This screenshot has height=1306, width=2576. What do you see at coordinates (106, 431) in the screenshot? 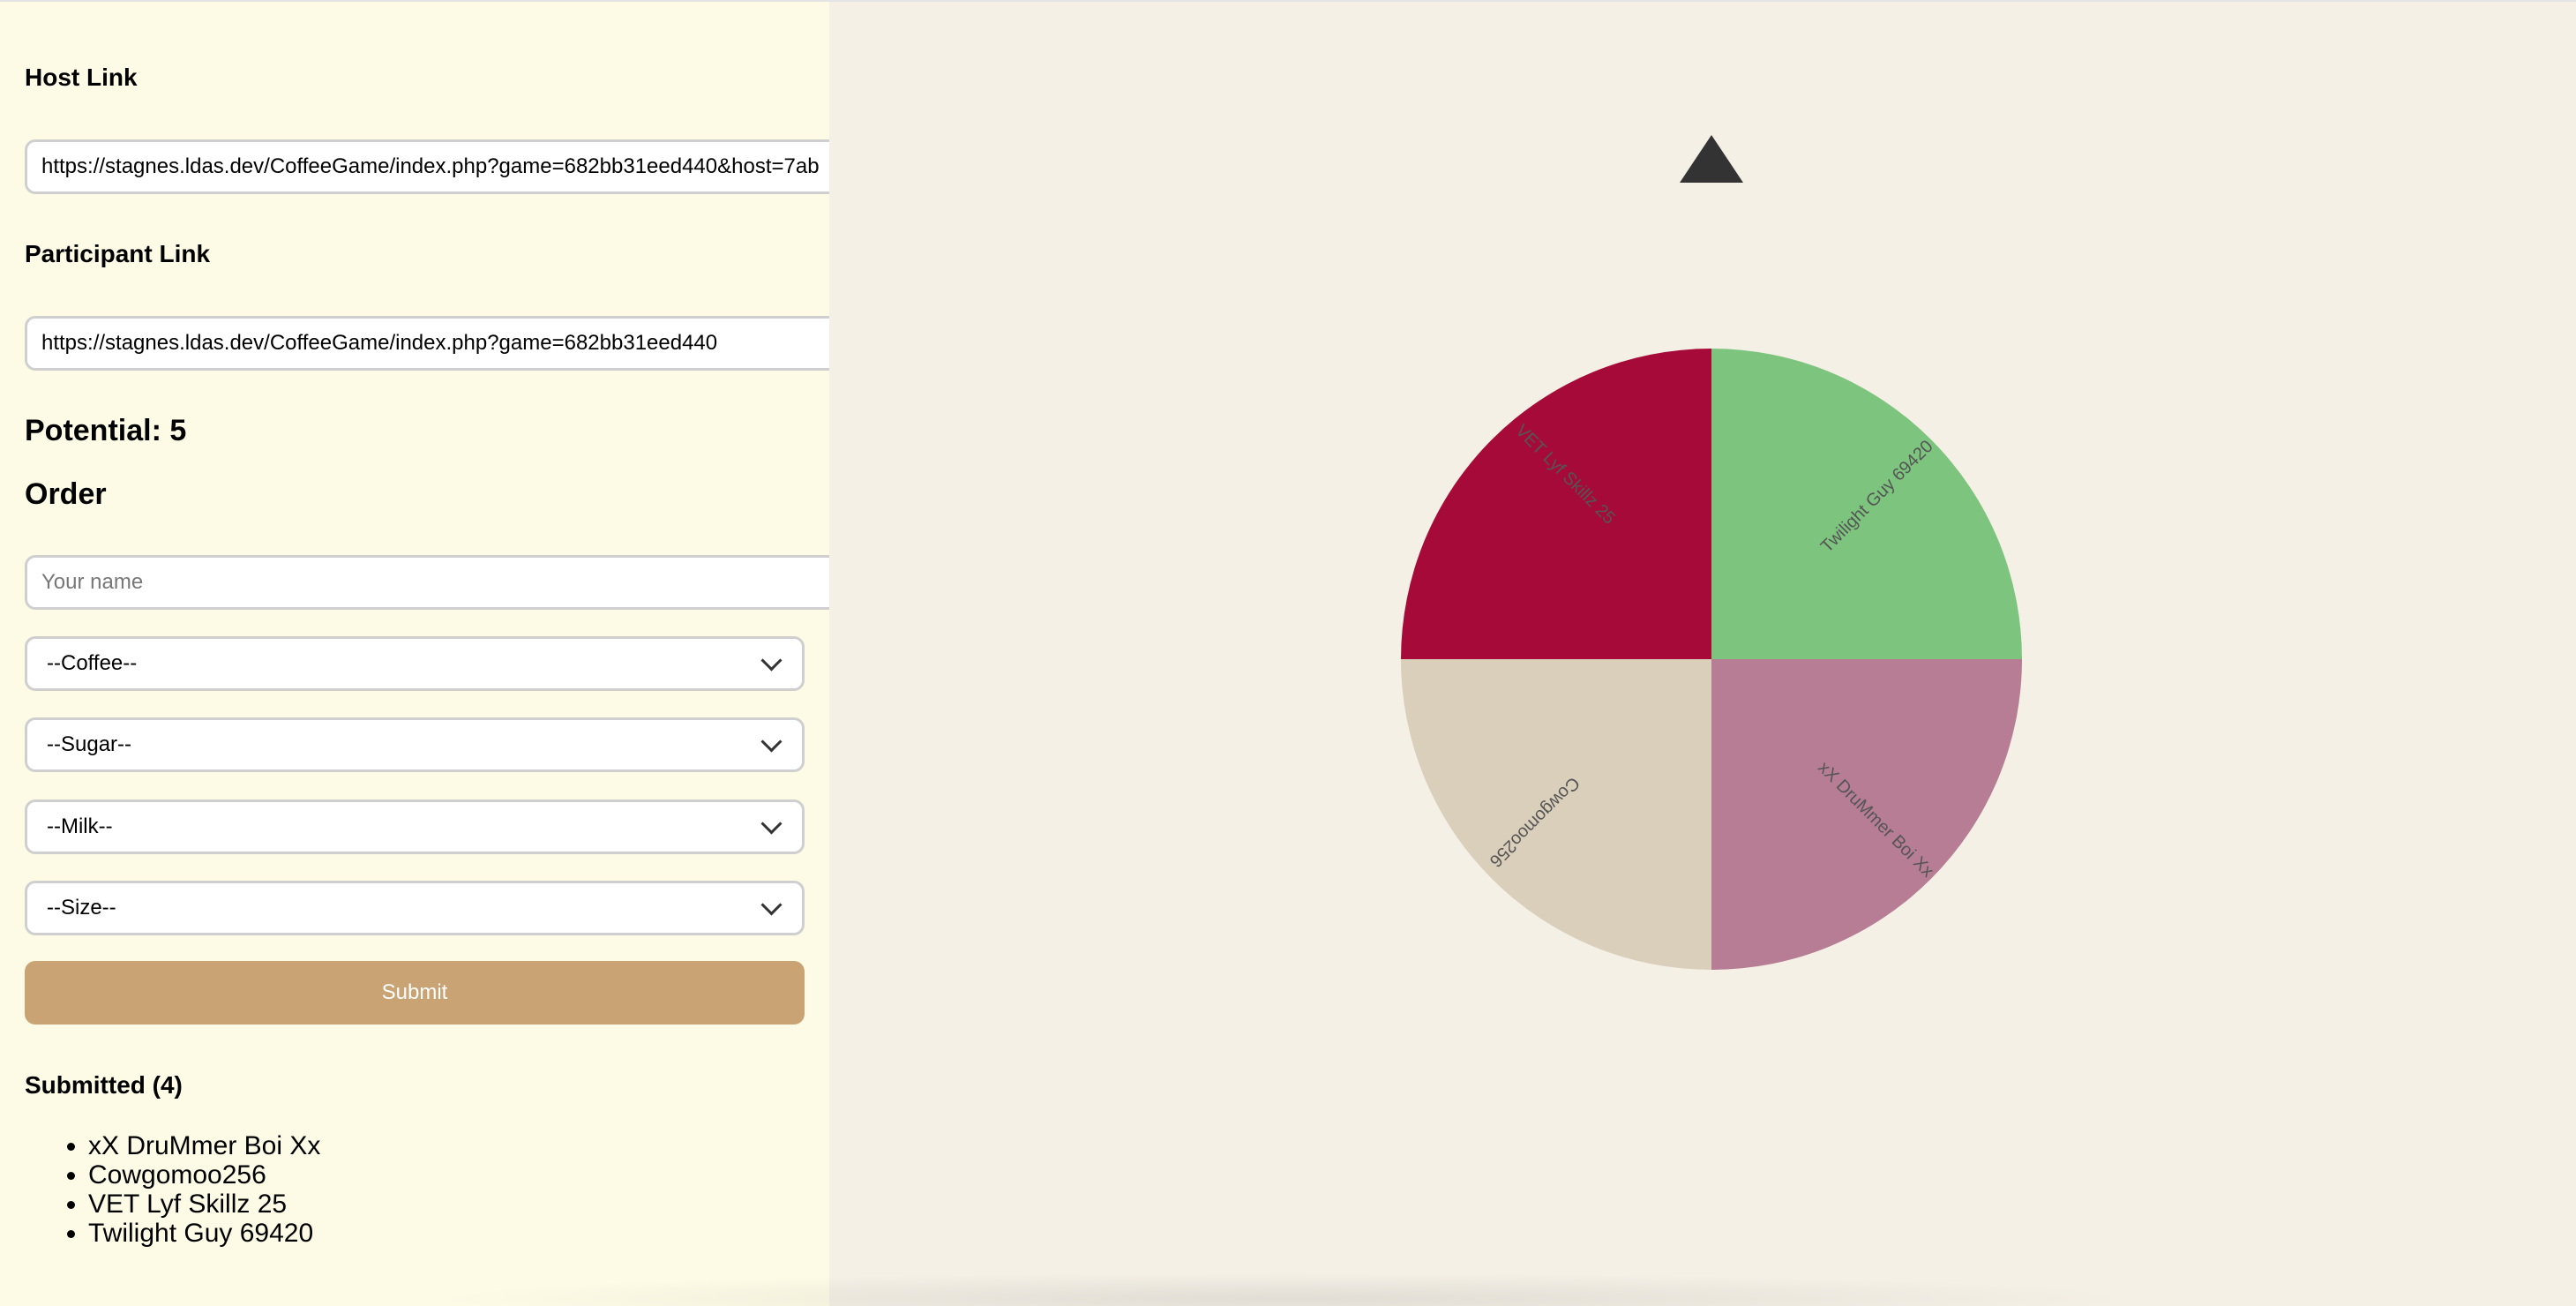
I see `potential-count: Potential: 5` at bounding box center [106, 431].